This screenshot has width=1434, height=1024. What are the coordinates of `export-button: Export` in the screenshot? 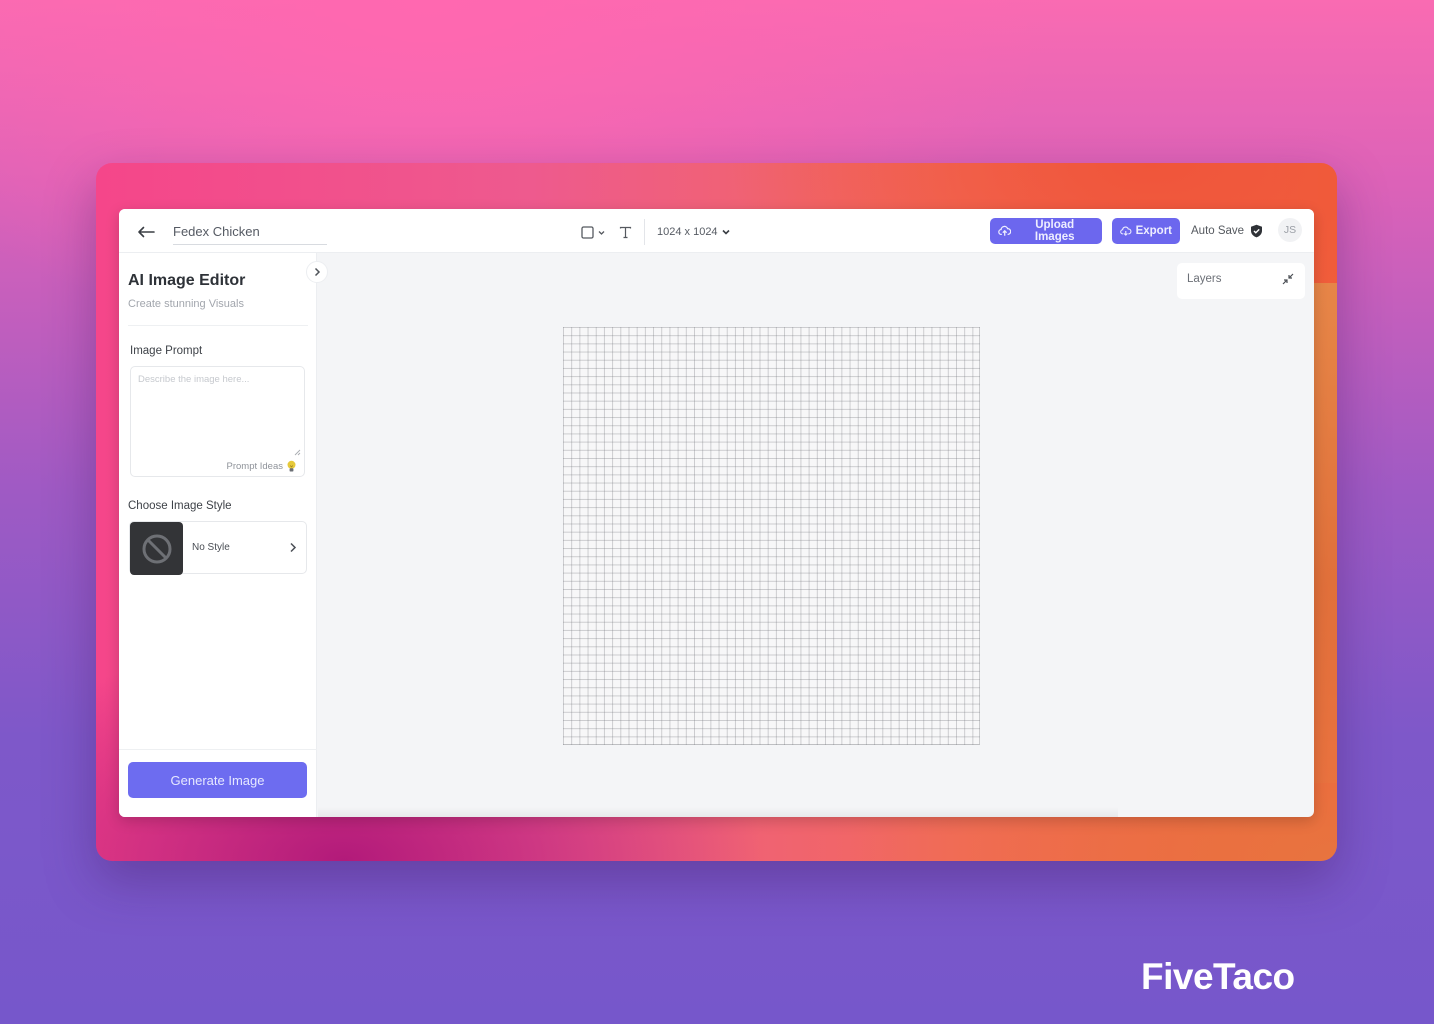 It's located at (1146, 231).